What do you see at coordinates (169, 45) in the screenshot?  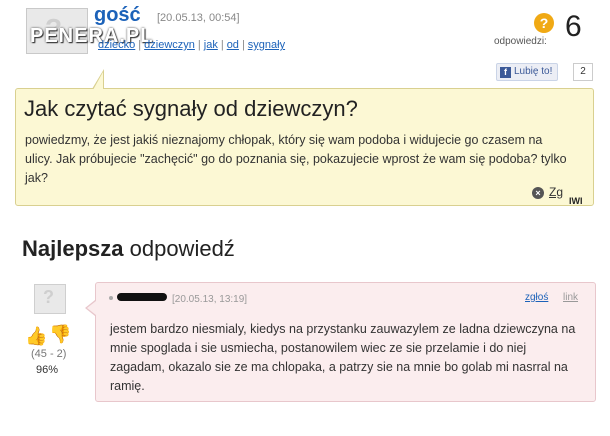 I see `category-link-2: dziewczyn` at bounding box center [169, 45].